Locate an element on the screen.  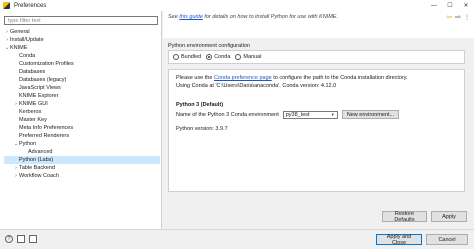
conda-info-prefix: Please use the is located at coordinates (195, 78).